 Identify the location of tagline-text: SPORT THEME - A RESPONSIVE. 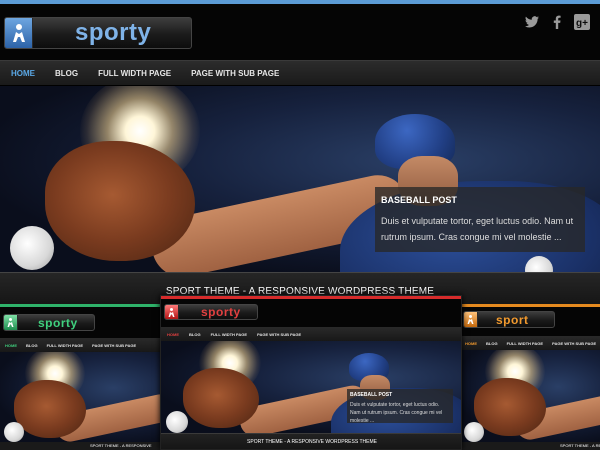
(121, 445).